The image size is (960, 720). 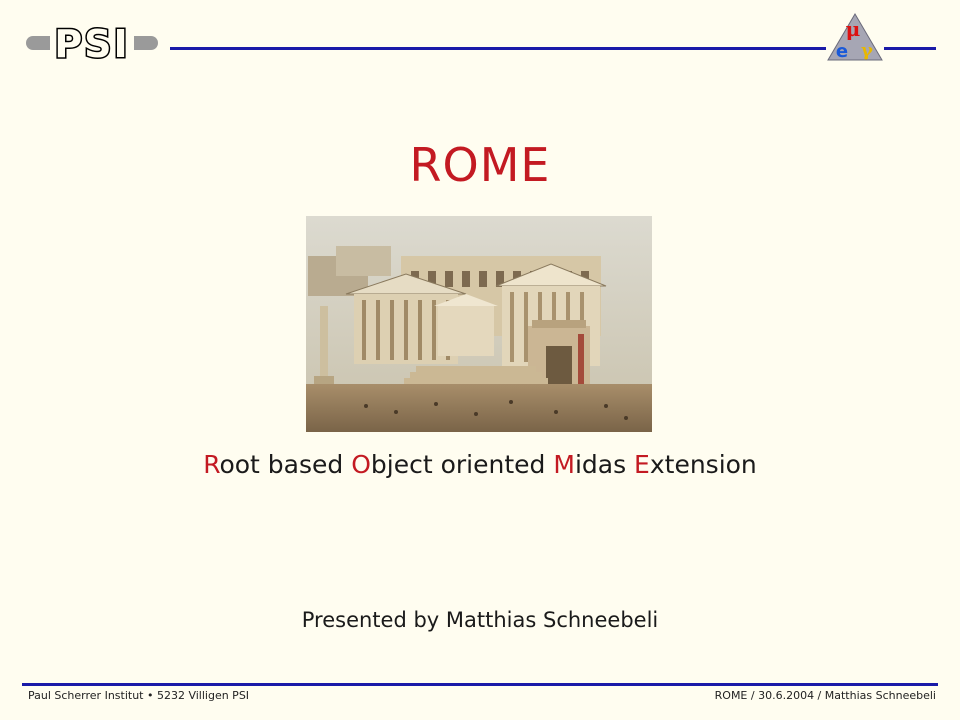 What do you see at coordinates (479, 324) in the screenshot?
I see `roman-forum-image` at bounding box center [479, 324].